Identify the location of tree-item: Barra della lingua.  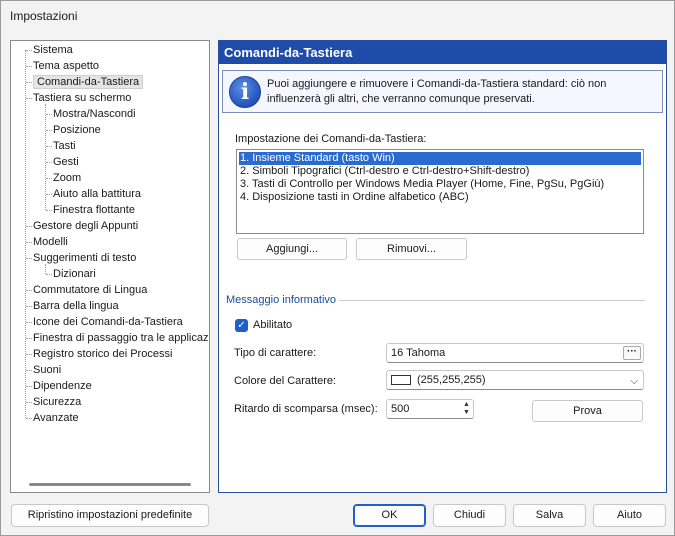
(76, 306).